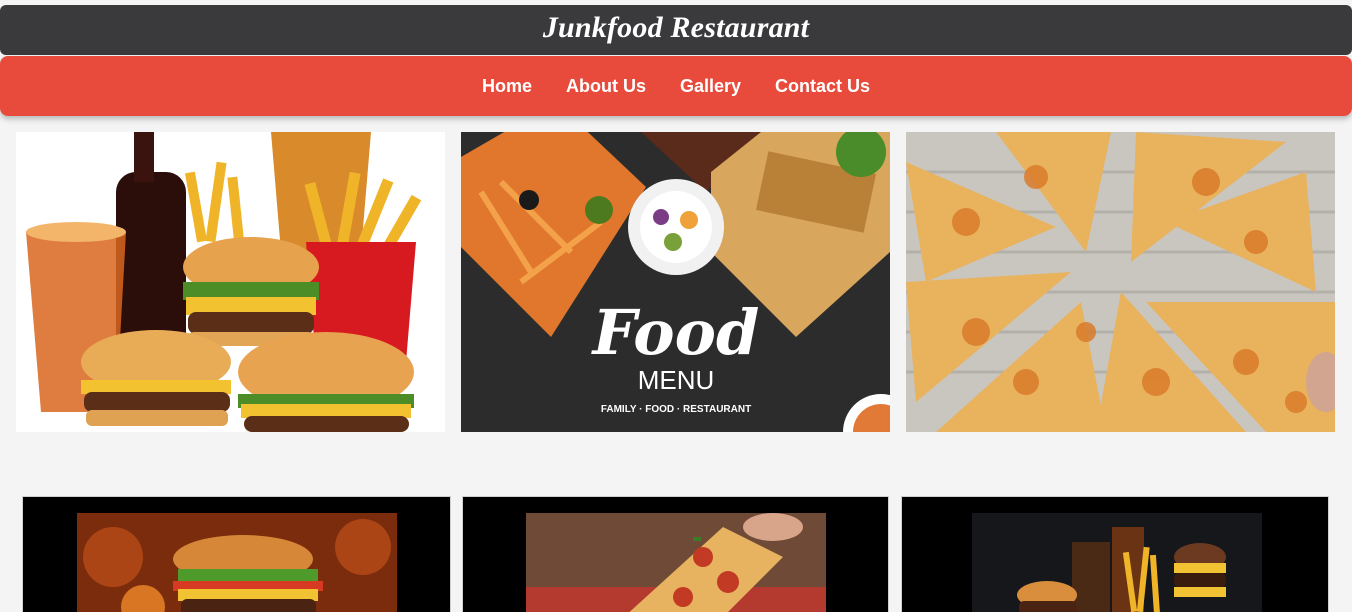  I want to click on main-nav: Home About Us Gallery Contact Us, so click(676, 86).